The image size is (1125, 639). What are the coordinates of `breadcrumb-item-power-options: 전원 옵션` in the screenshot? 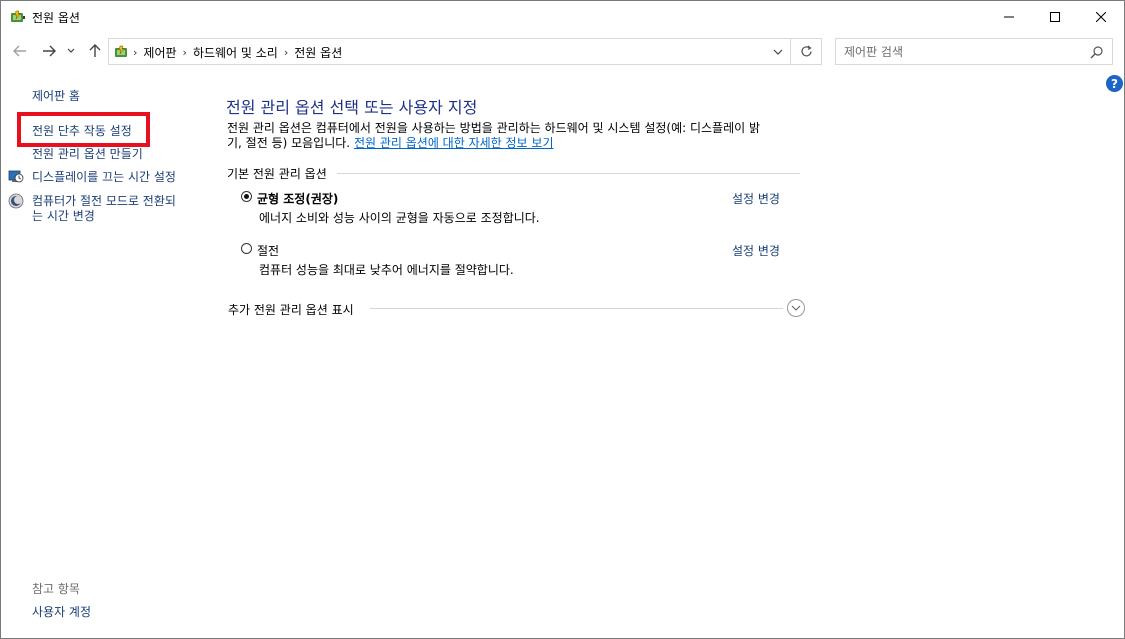 It's located at (318, 52).